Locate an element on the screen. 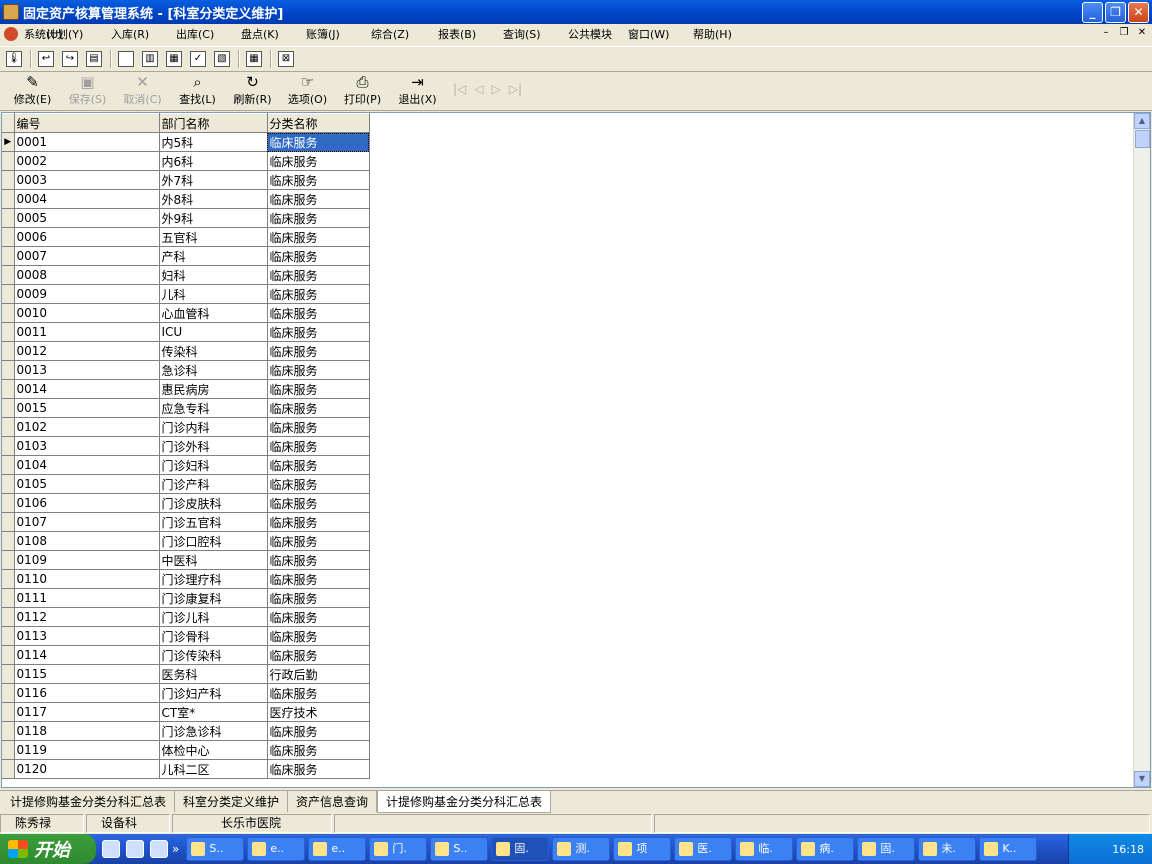  table-cell: 门诊骨科 is located at coordinates (213, 636).